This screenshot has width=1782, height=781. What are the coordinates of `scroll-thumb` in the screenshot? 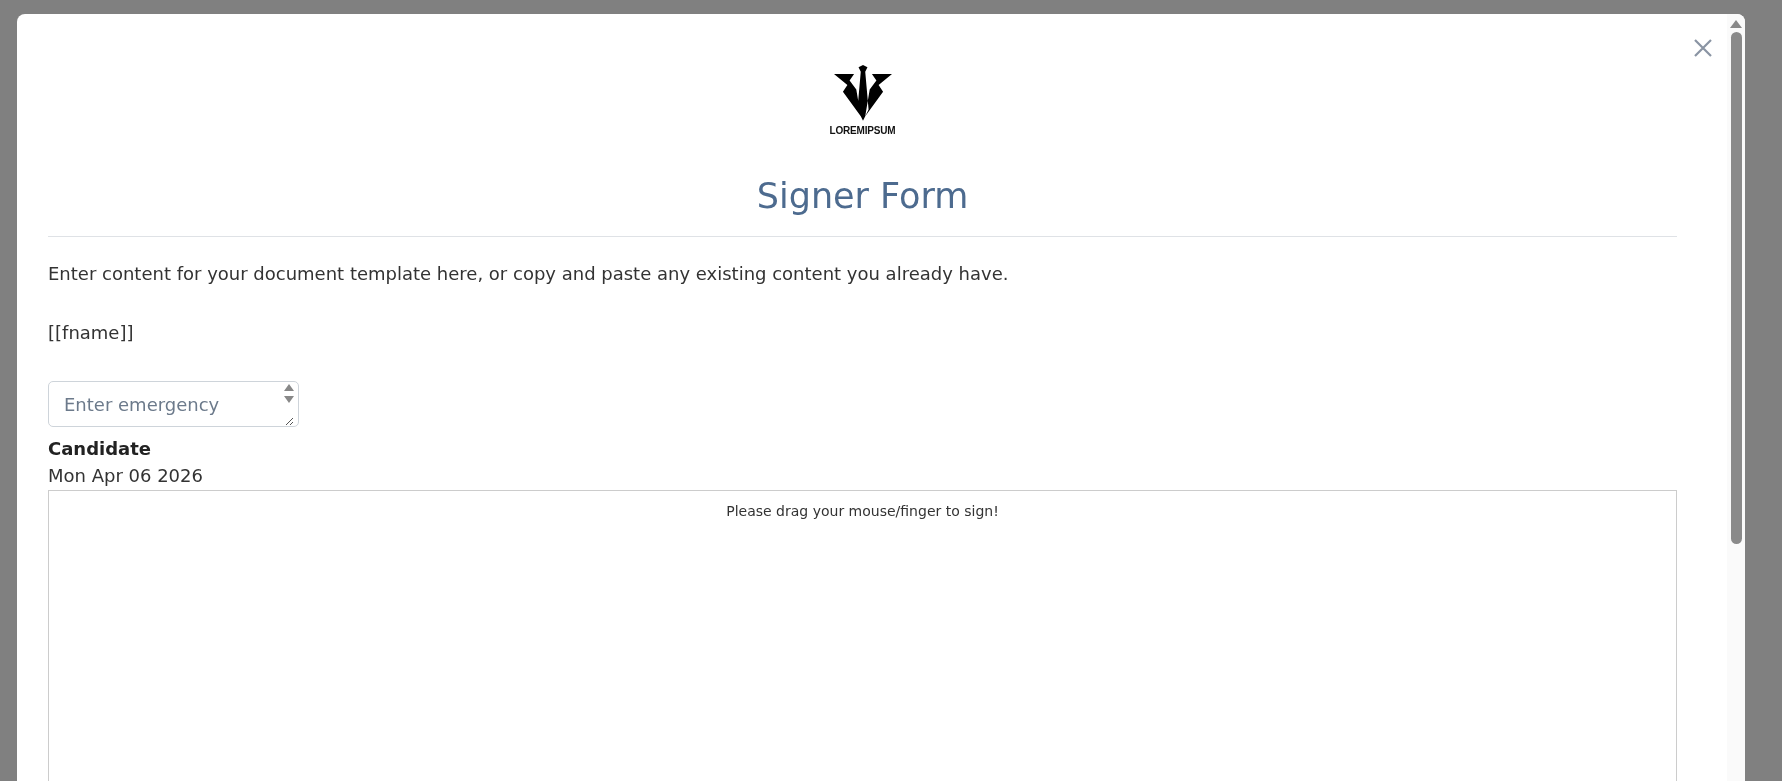 It's located at (1736, 288).